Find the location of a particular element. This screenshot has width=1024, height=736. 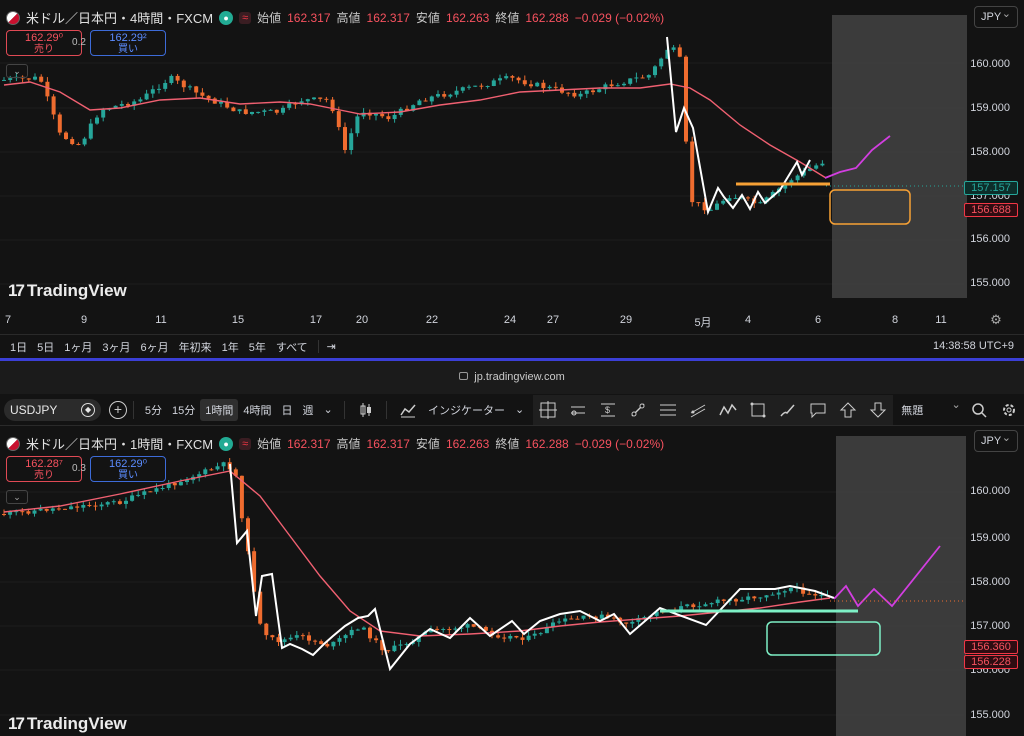

range-ytd: 年初来 is located at coordinates (195, 347).